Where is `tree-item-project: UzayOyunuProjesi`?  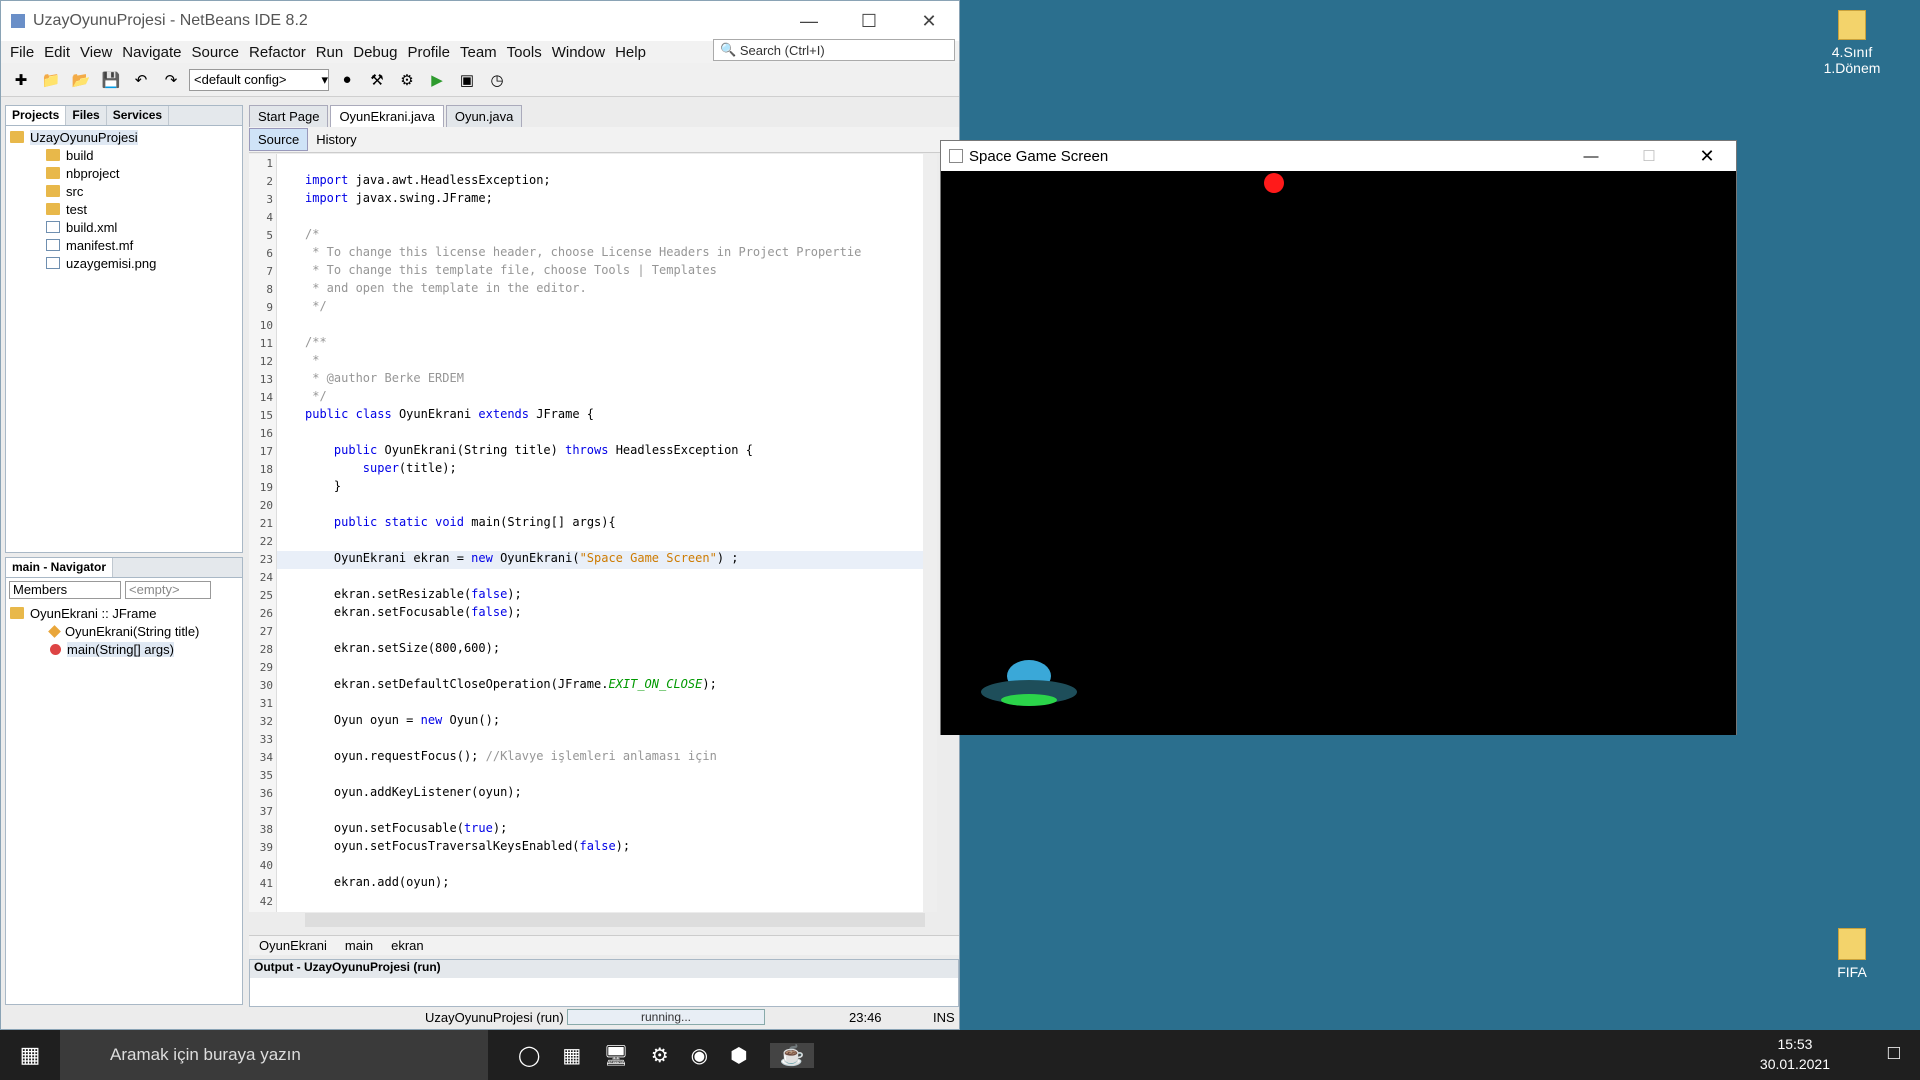
tree-item-project: UzayOyunuProjesi is located at coordinates (124, 137).